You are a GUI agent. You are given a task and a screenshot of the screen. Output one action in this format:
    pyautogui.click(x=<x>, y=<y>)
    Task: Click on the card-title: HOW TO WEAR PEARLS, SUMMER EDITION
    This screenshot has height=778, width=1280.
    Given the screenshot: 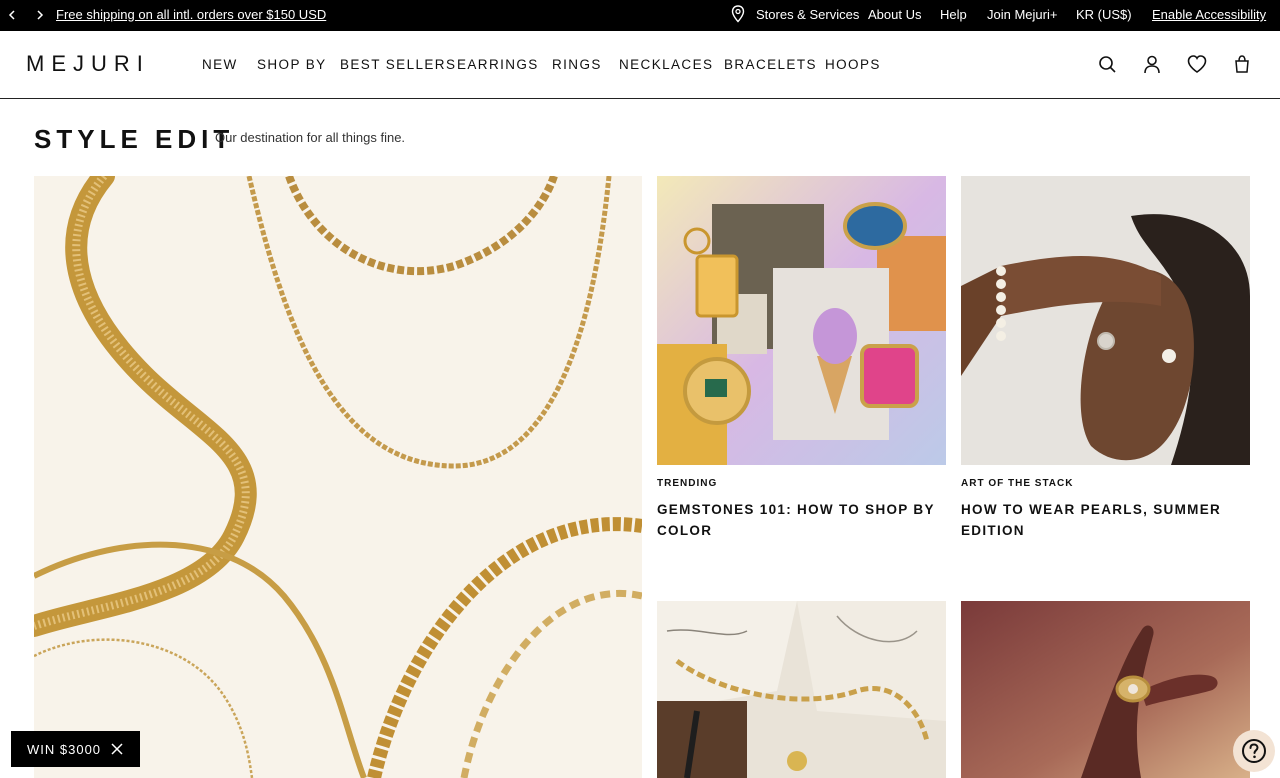 What is the action you would take?
    pyautogui.click(x=1106, y=520)
    